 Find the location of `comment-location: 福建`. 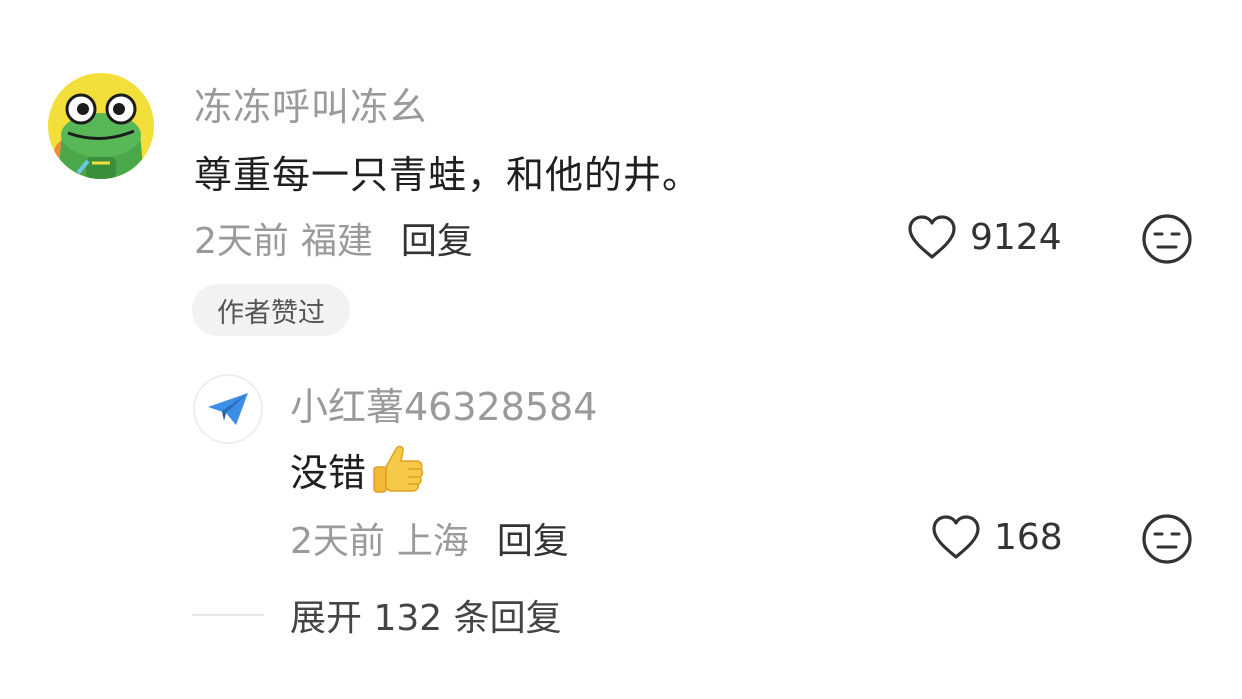

comment-location: 福建 is located at coordinates (336, 241).